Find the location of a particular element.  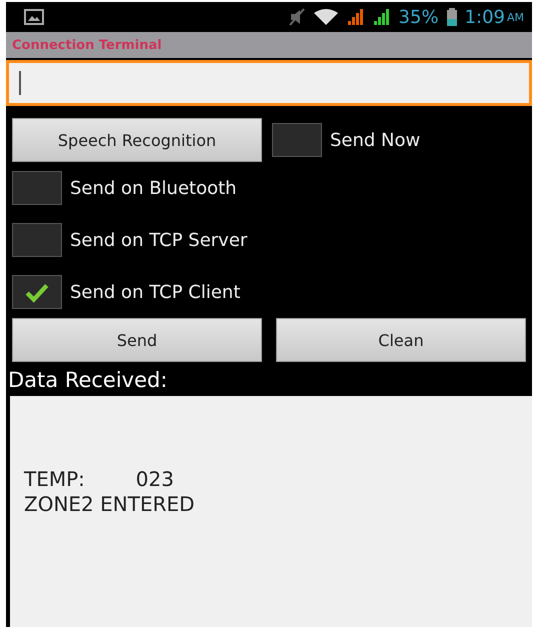

received-line: ZONE2 ENTERED is located at coordinates (110, 504).